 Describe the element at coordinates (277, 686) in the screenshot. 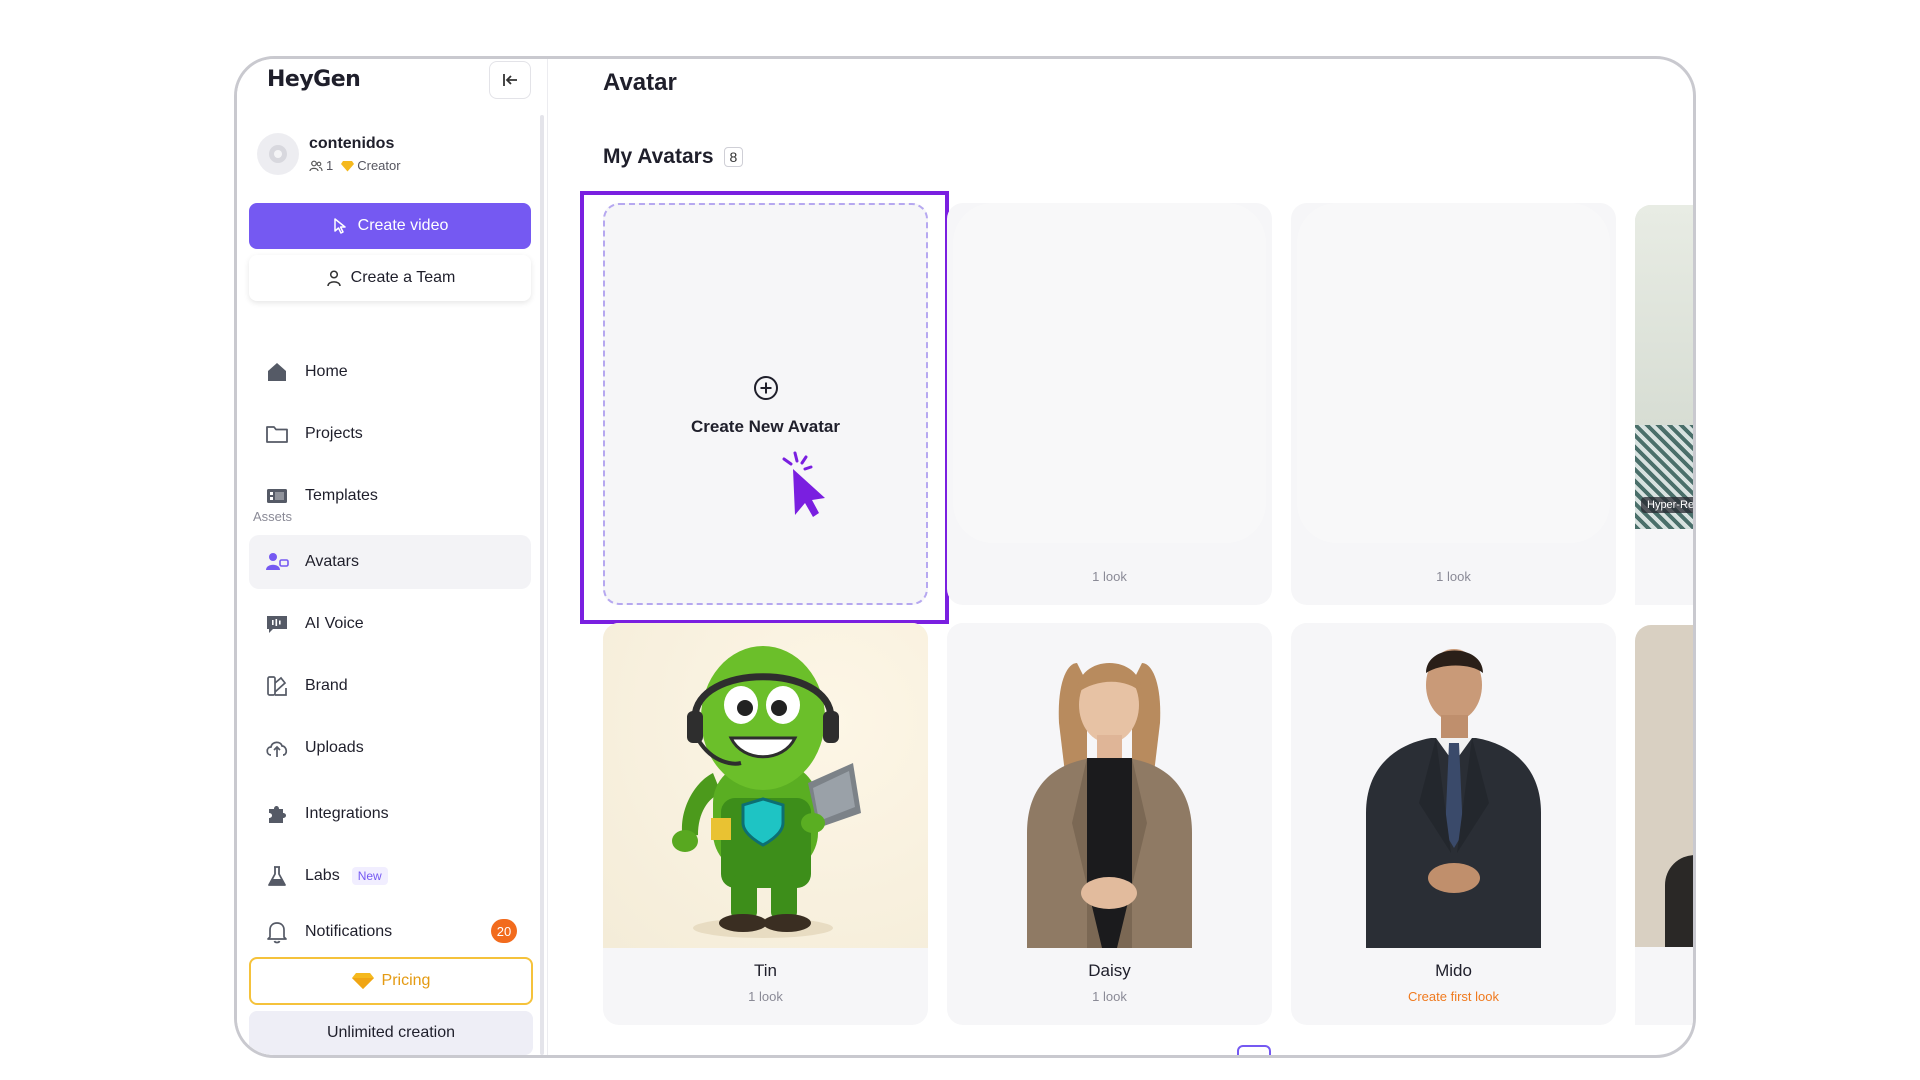

I see `brand-icon` at that location.